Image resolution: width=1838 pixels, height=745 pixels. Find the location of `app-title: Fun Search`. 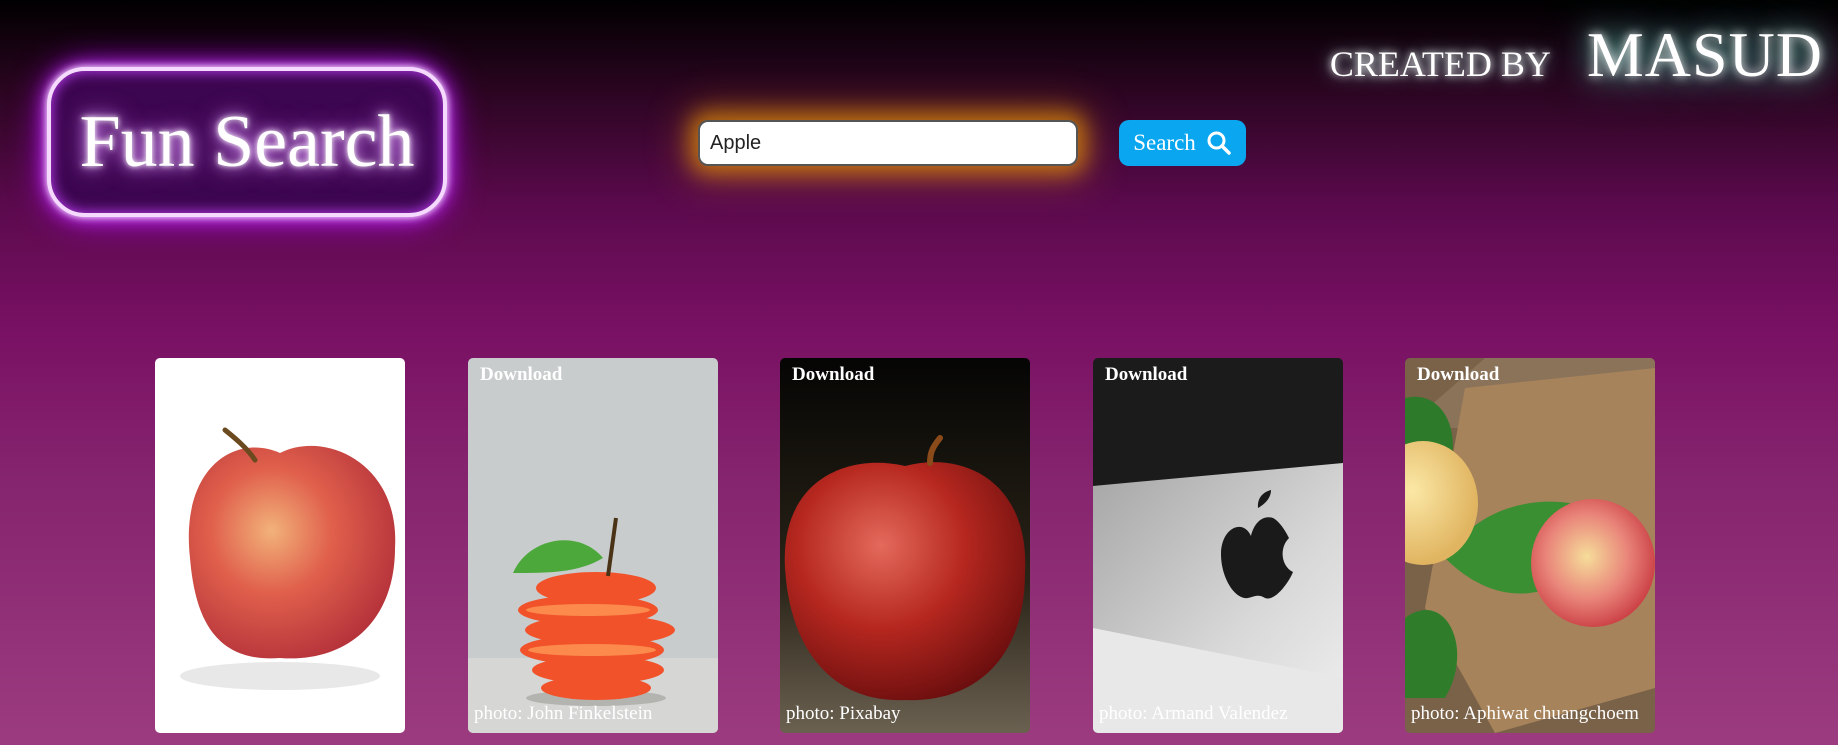

app-title: Fun Search is located at coordinates (247, 141).